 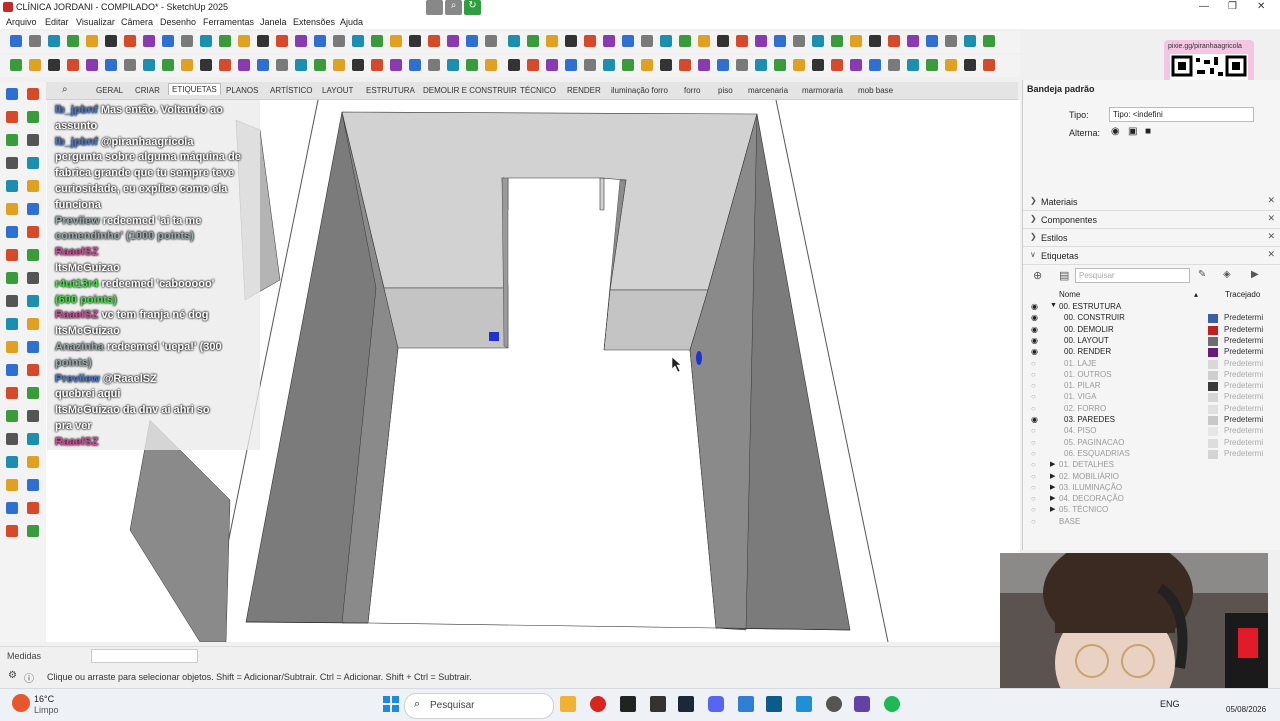 What do you see at coordinates (228, 22) in the screenshot?
I see `menu-item-ferramentas: Ferramentas` at bounding box center [228, 22].